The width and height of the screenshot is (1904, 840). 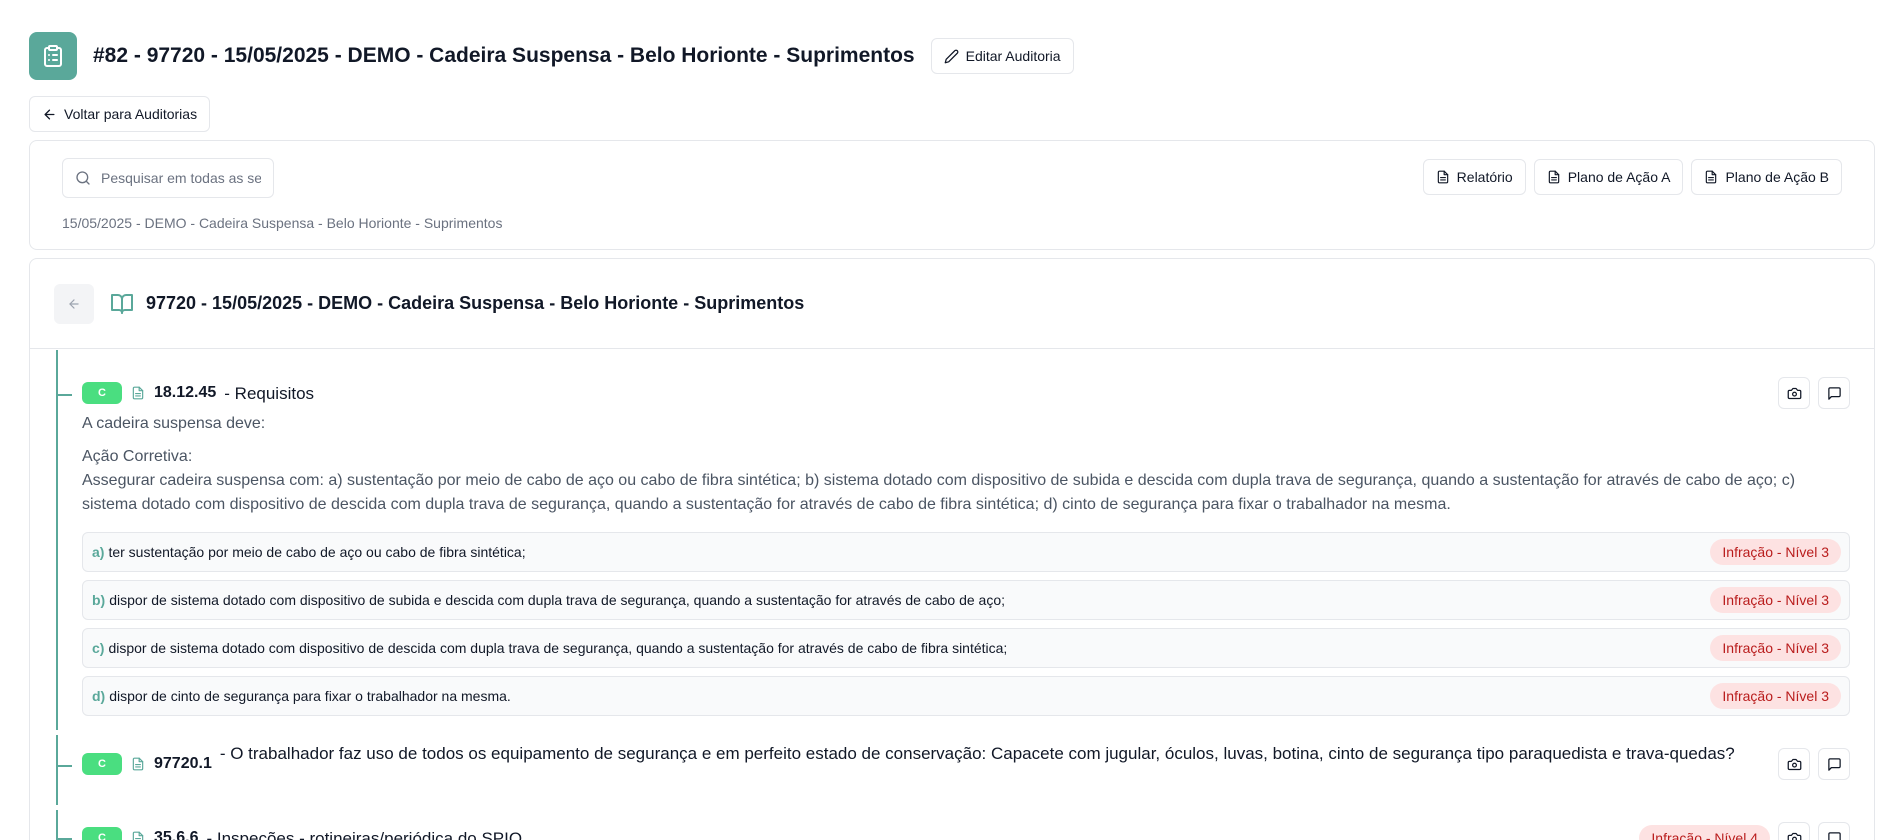 I want to click on book-open-icon, so click(x=122, y=304).